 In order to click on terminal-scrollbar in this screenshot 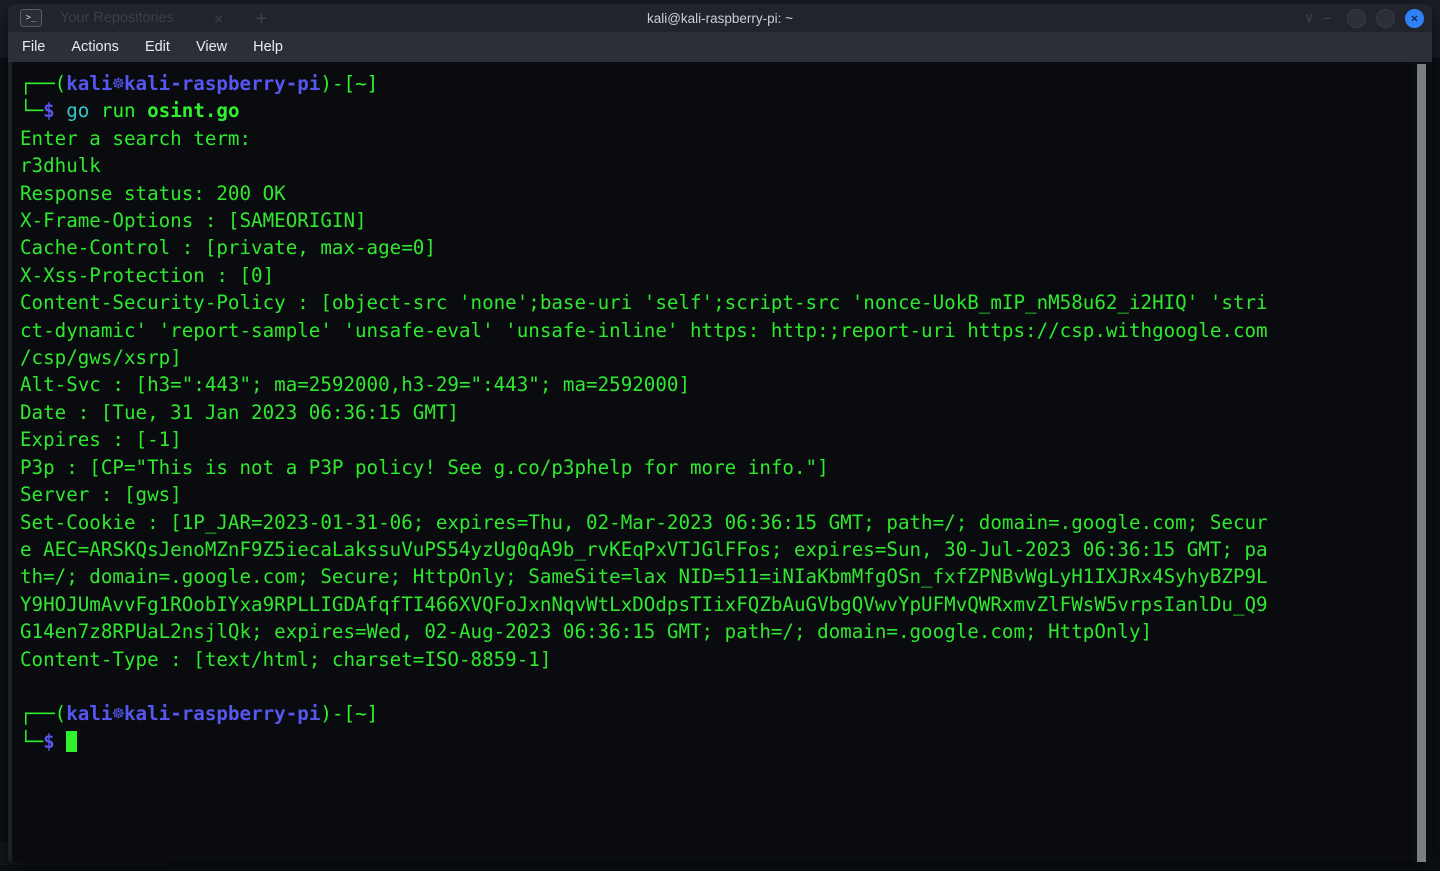, I will do `click(1422, 462)`.